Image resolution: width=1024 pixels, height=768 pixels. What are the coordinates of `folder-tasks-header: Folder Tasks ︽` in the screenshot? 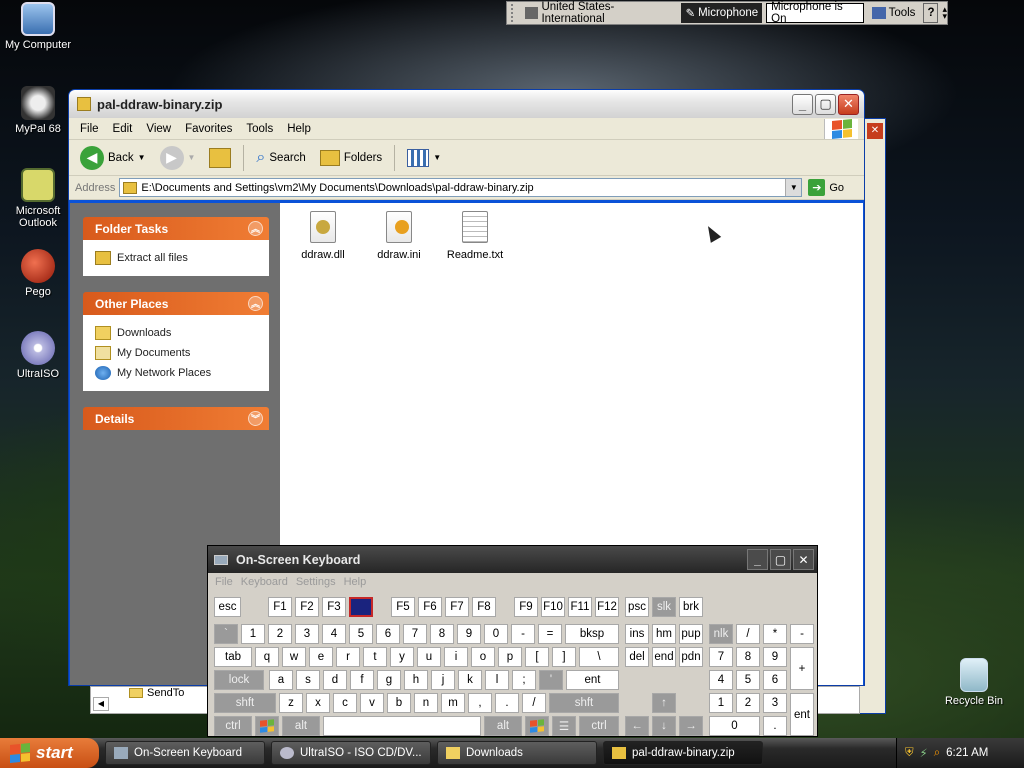 It's located at (176, 228).